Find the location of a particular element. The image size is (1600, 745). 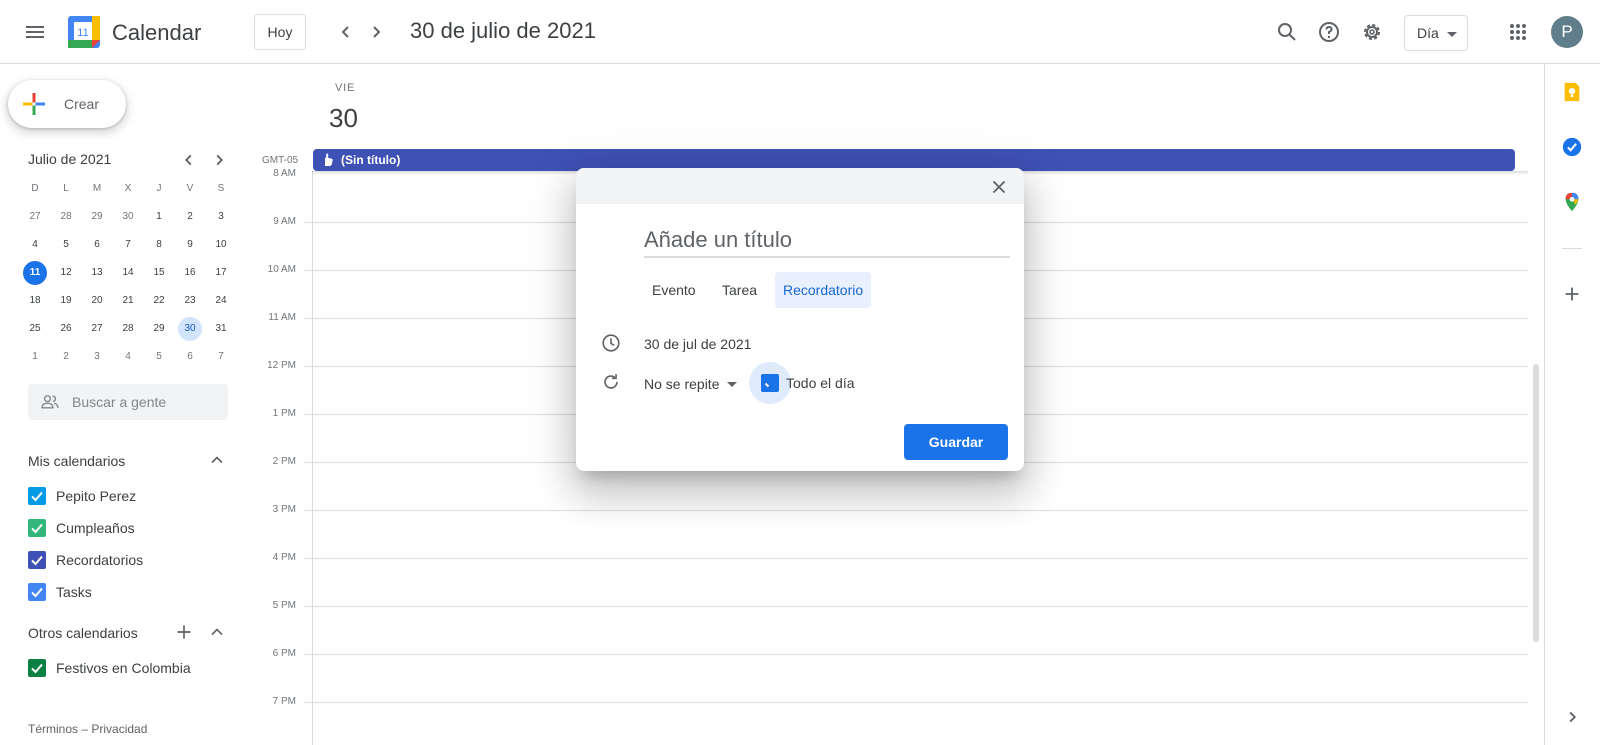

save-button: Guardar is located at coordinates (956, 442).